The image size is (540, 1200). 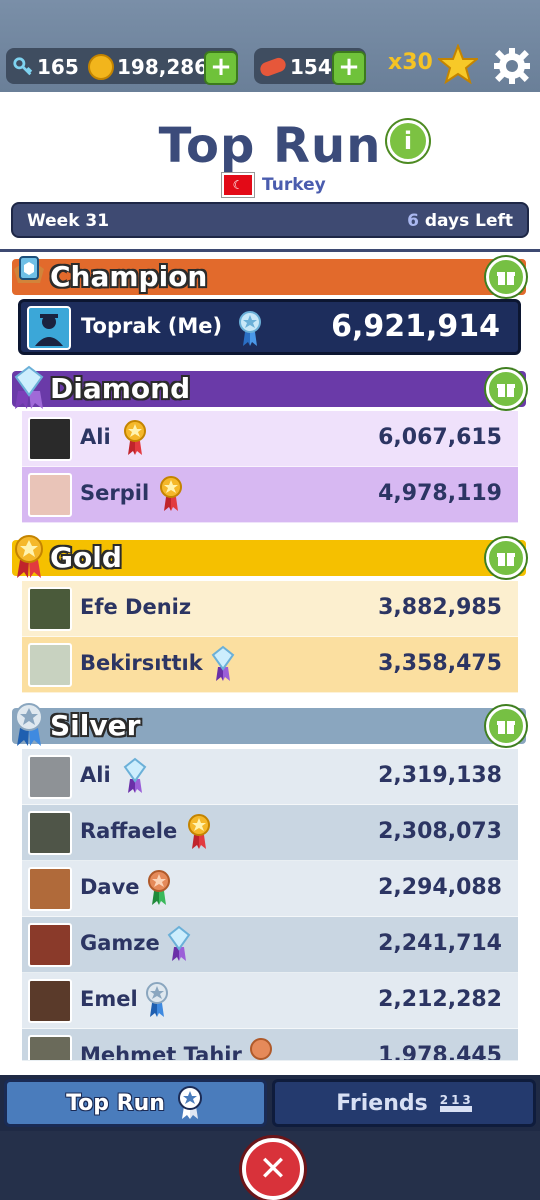 What do you see at coordinates (440, 887) in the screenshot?
I see `player-score: 2,294,088` at bounding box center [440, 887].